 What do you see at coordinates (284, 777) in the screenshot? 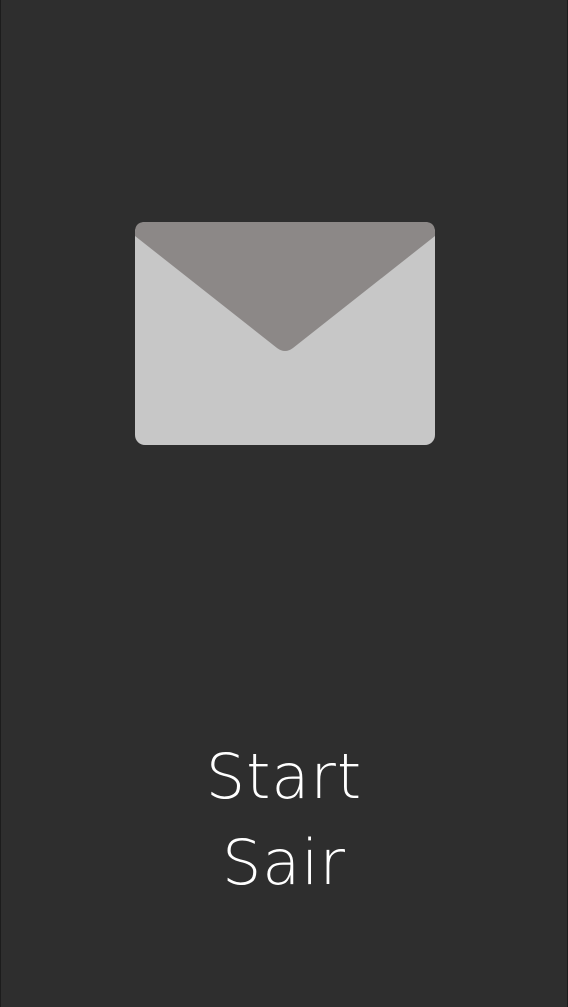
I see `start-button: Start` at bounding box center [284, 777].